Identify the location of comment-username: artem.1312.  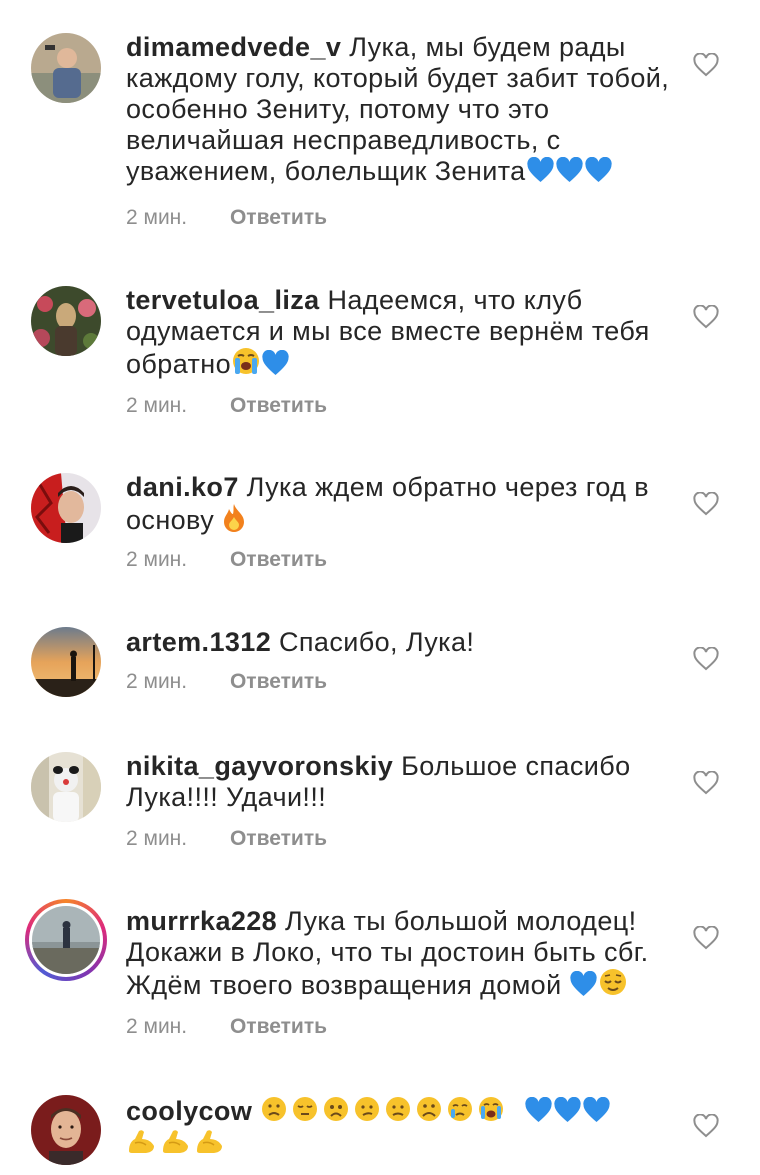
(198, 642).